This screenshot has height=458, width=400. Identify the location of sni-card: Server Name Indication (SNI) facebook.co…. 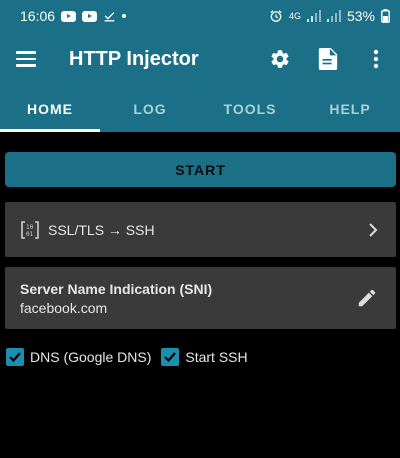
(200, 298).